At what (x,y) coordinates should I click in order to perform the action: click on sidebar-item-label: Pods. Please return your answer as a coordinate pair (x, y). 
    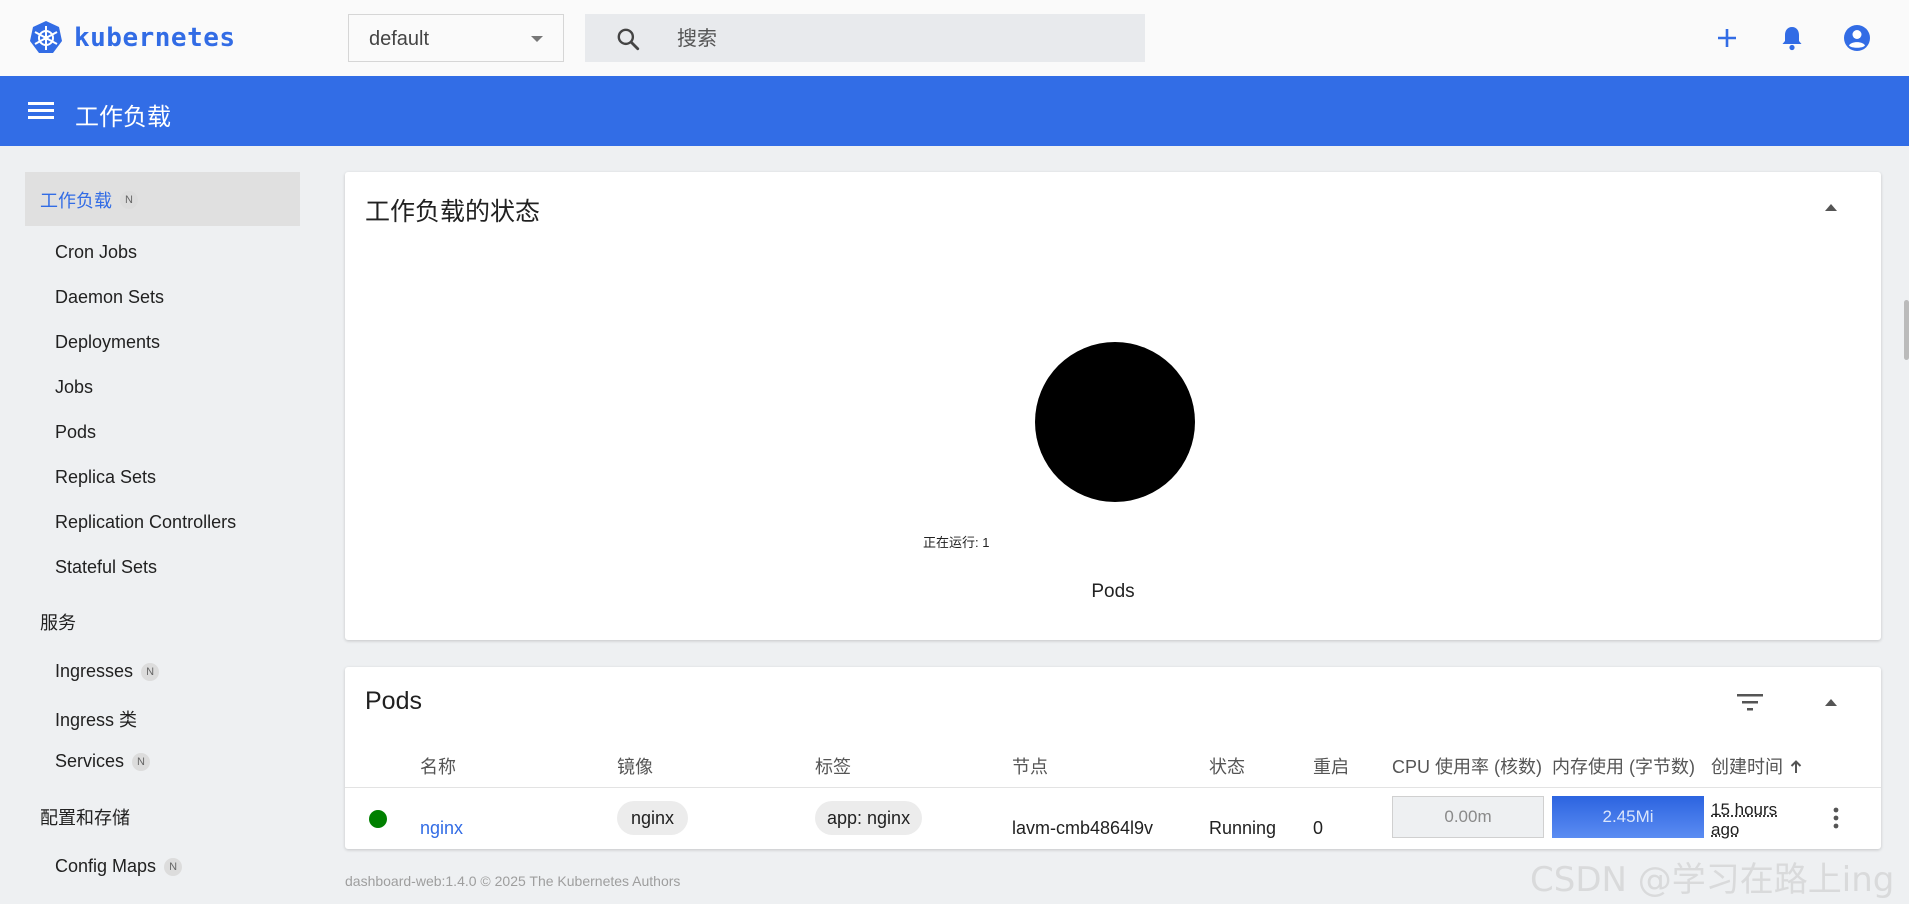
    Looking at the image, I should click on (76, 432).